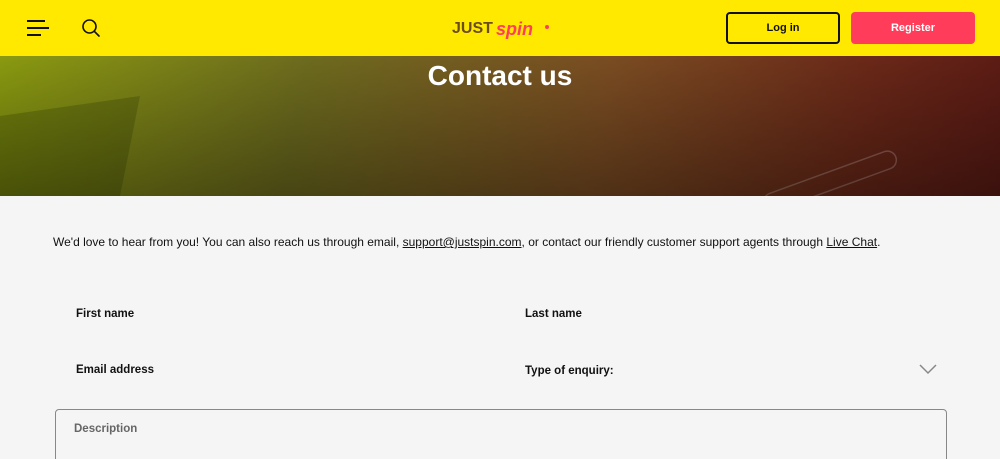  What do you see at coordinates (501, 434) in the screenshot?
I see `description-textarea: Description` at bounding box center [501, 434].